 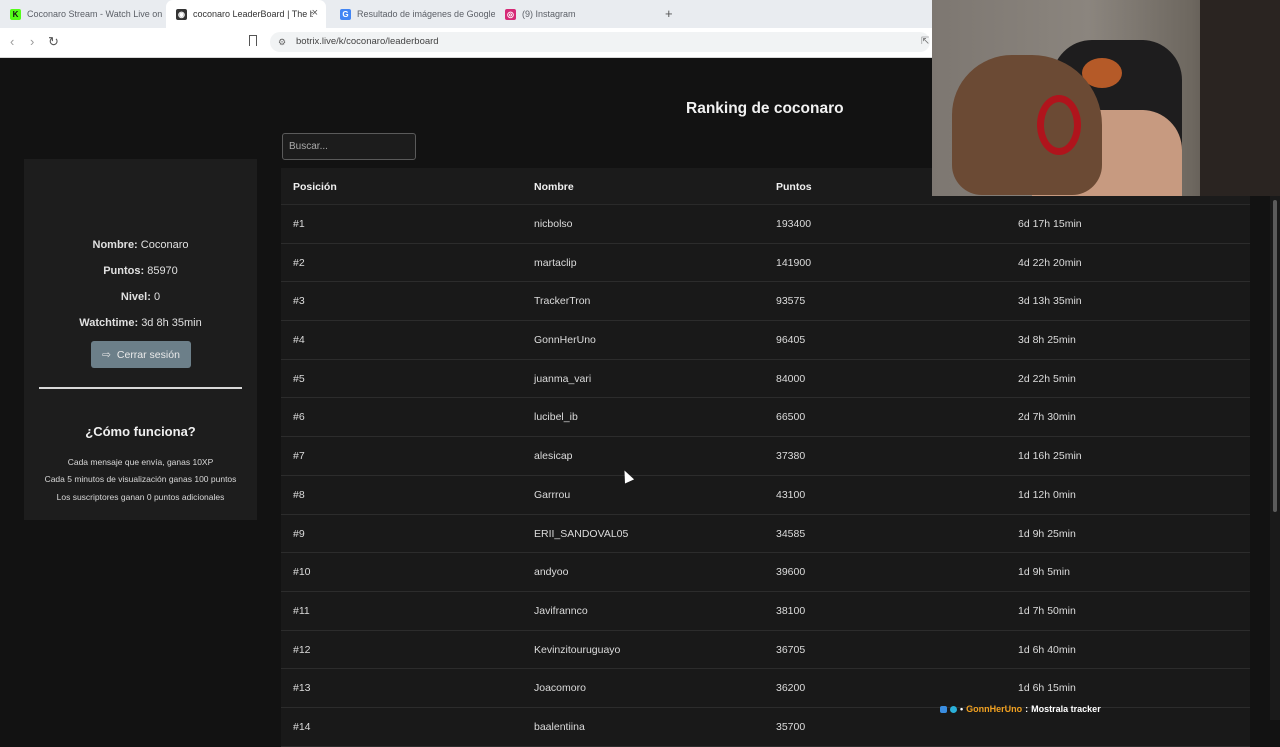 What do you see at coordinates (253, 40) in the screenshot?
I see `bookmark-icon` at bounding box center [253, 40].